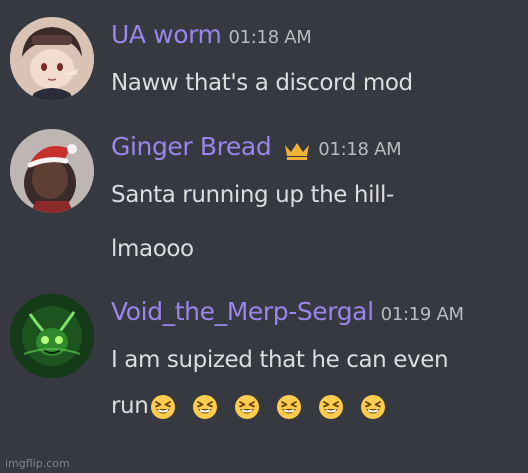 This screenshot has width=528, height=473. I want to click on message-header: UA worm 01:18 AM, so click(211, 34).